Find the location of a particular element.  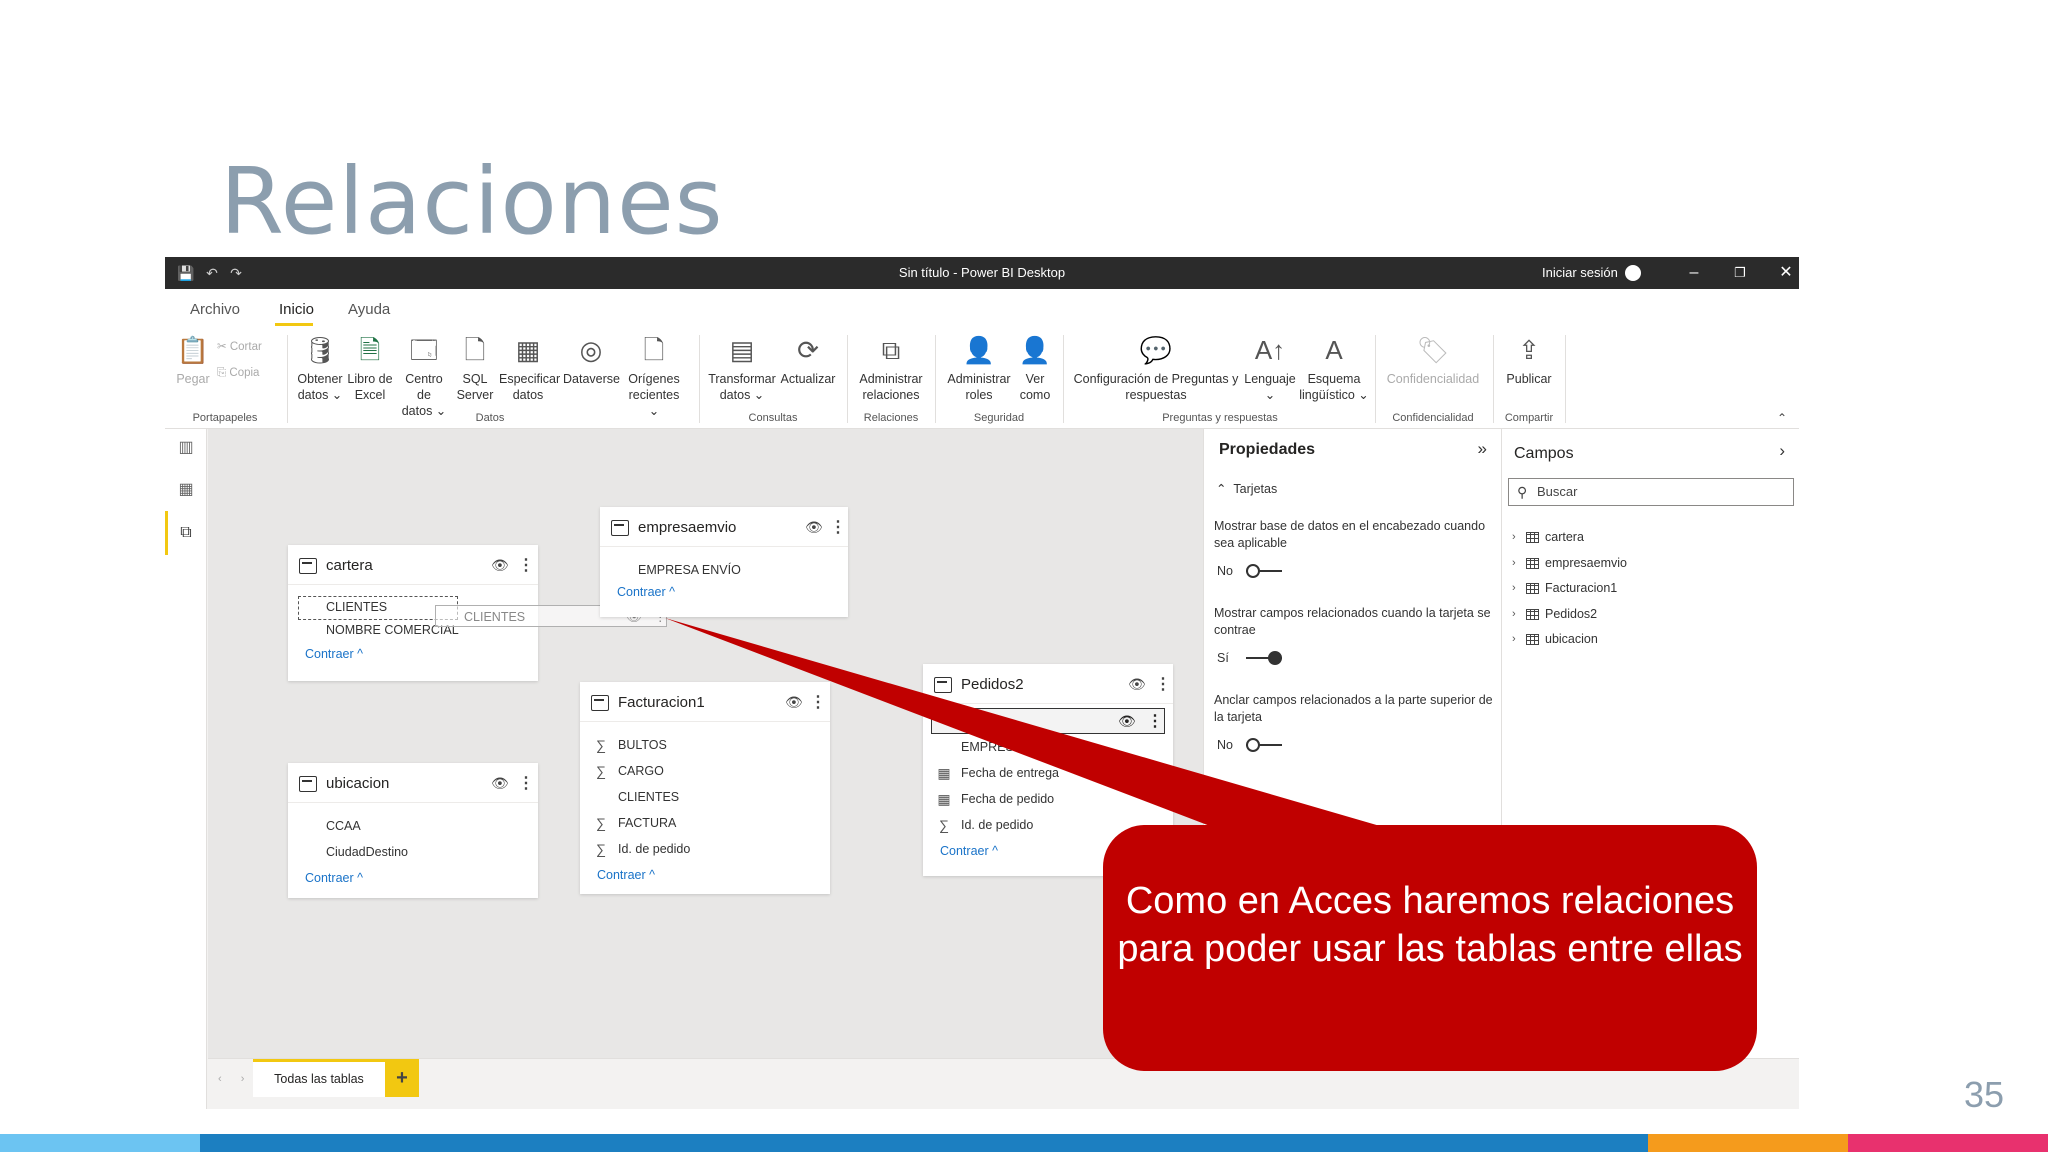

obtener-datos-button: 🛢 Obtener datos ⌄ is located at coordinates (320, 368).